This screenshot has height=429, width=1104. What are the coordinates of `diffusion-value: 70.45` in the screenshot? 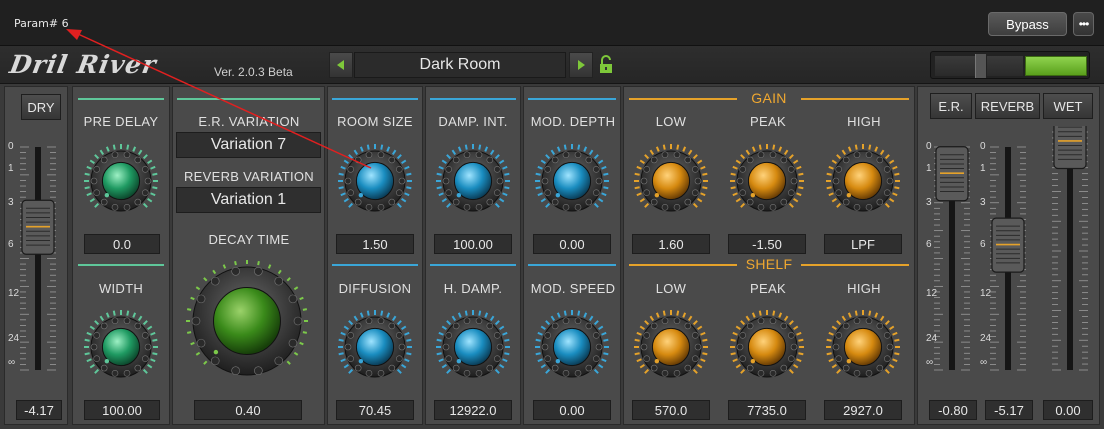 It's located at (375, 410).